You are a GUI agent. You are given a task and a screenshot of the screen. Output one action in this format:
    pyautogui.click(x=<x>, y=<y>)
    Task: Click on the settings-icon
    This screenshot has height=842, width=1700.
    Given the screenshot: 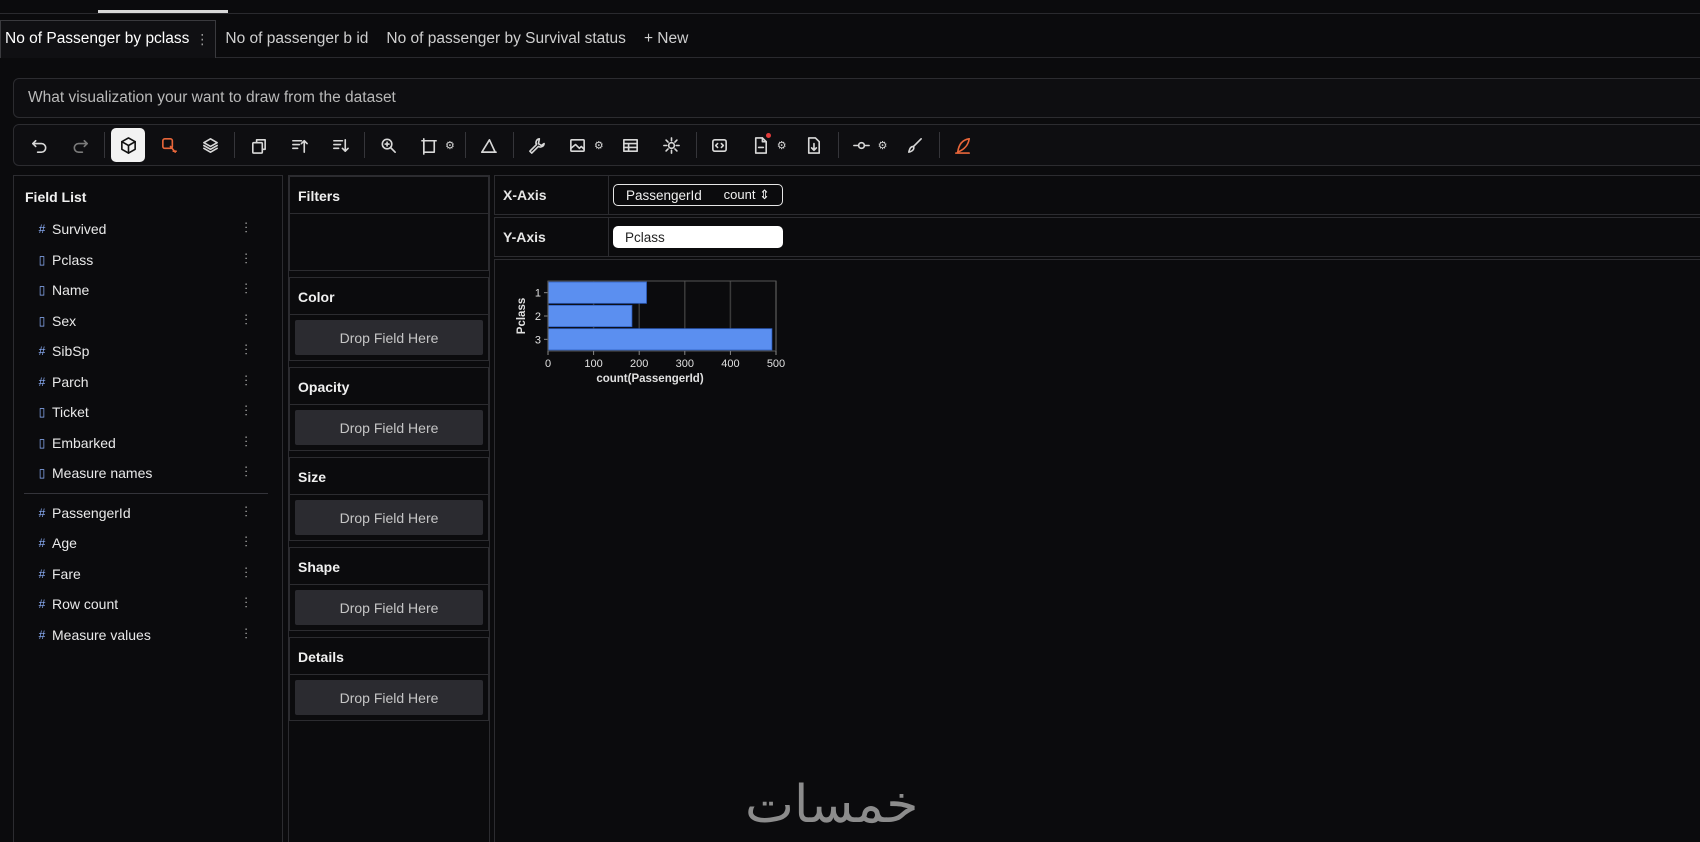 What is the action you would take?
    pyautogui.click(x=672, y=145)
    